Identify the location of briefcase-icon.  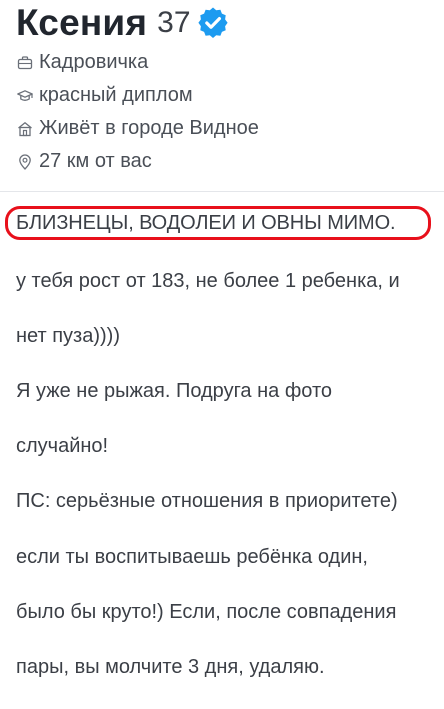
(25, 63).